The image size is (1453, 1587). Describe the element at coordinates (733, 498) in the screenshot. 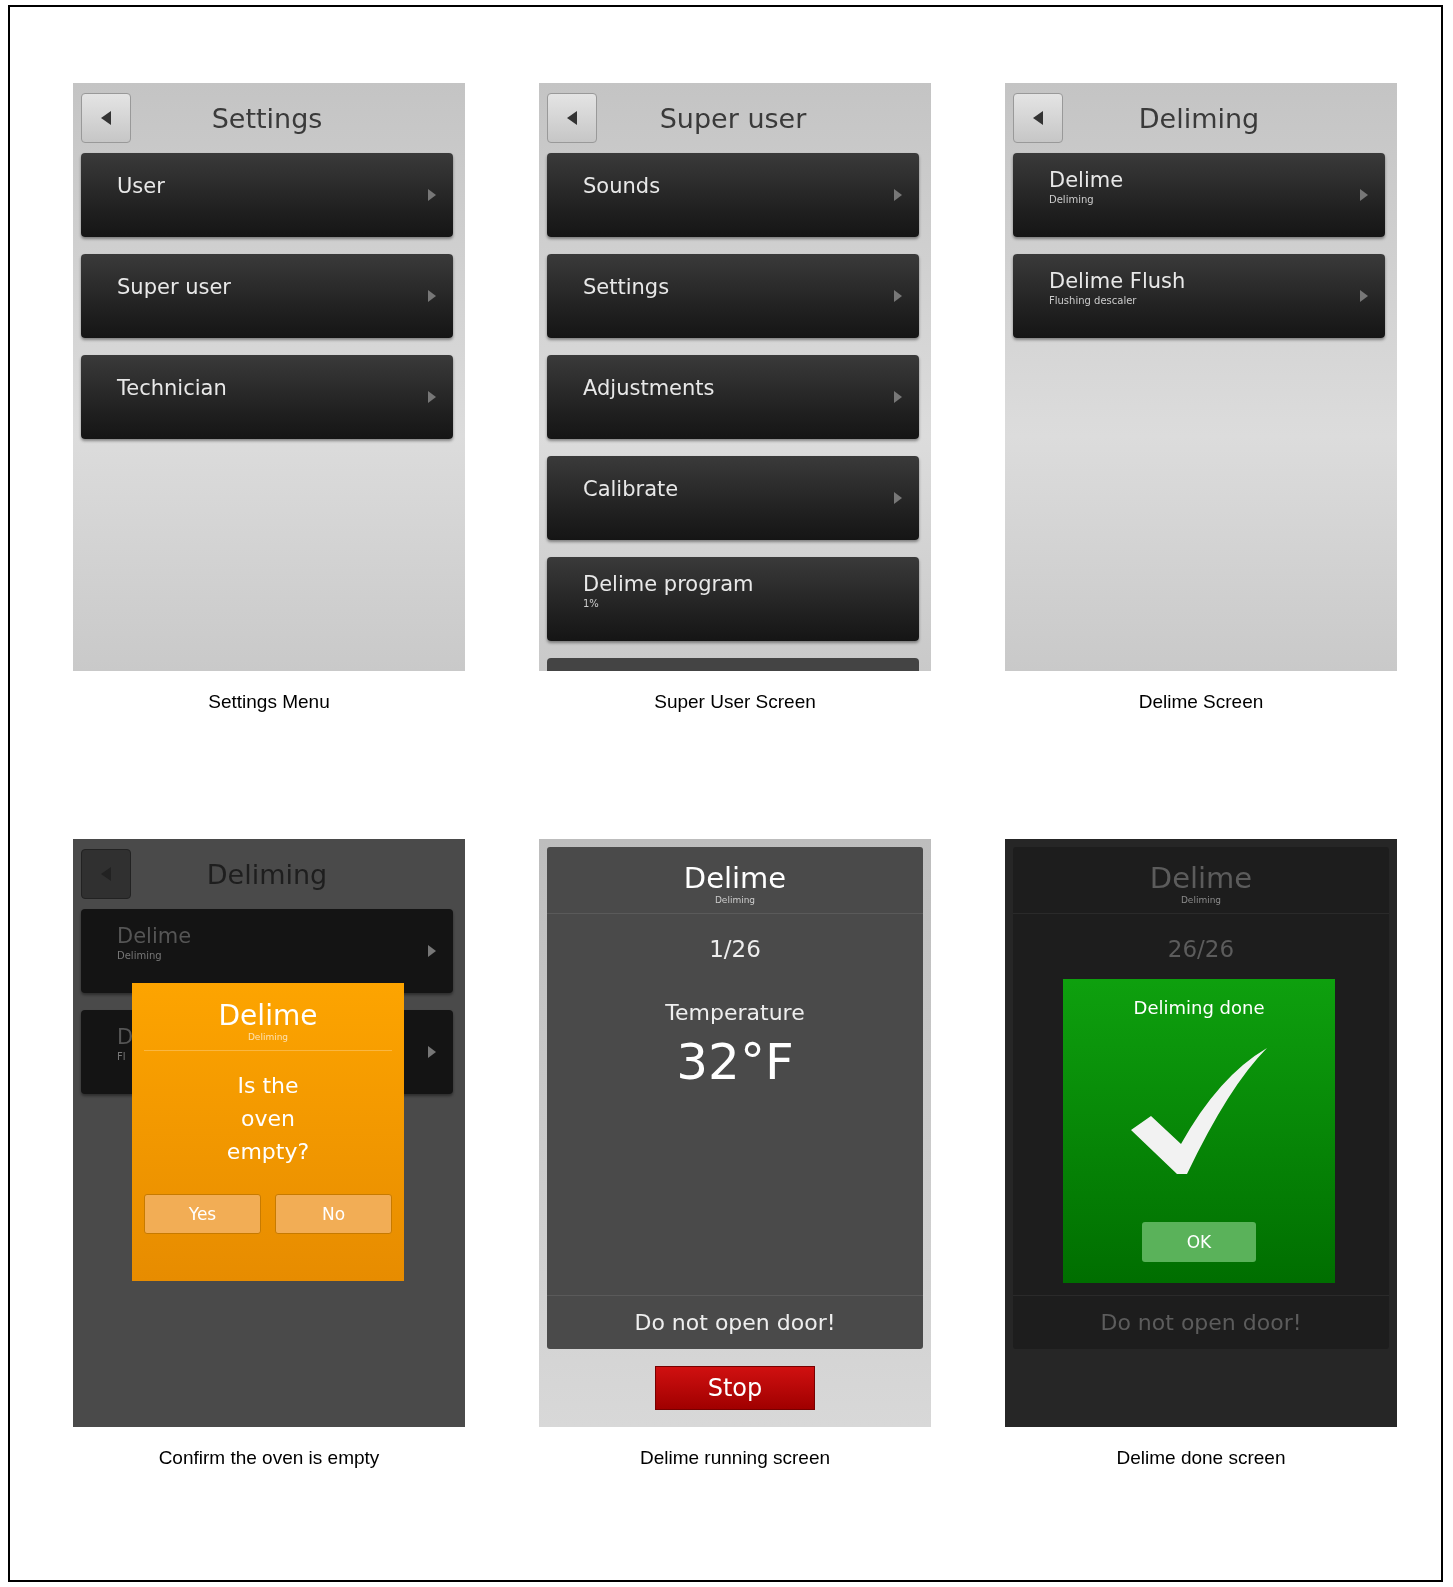

I see `menu-item: Calibrate` at that location.